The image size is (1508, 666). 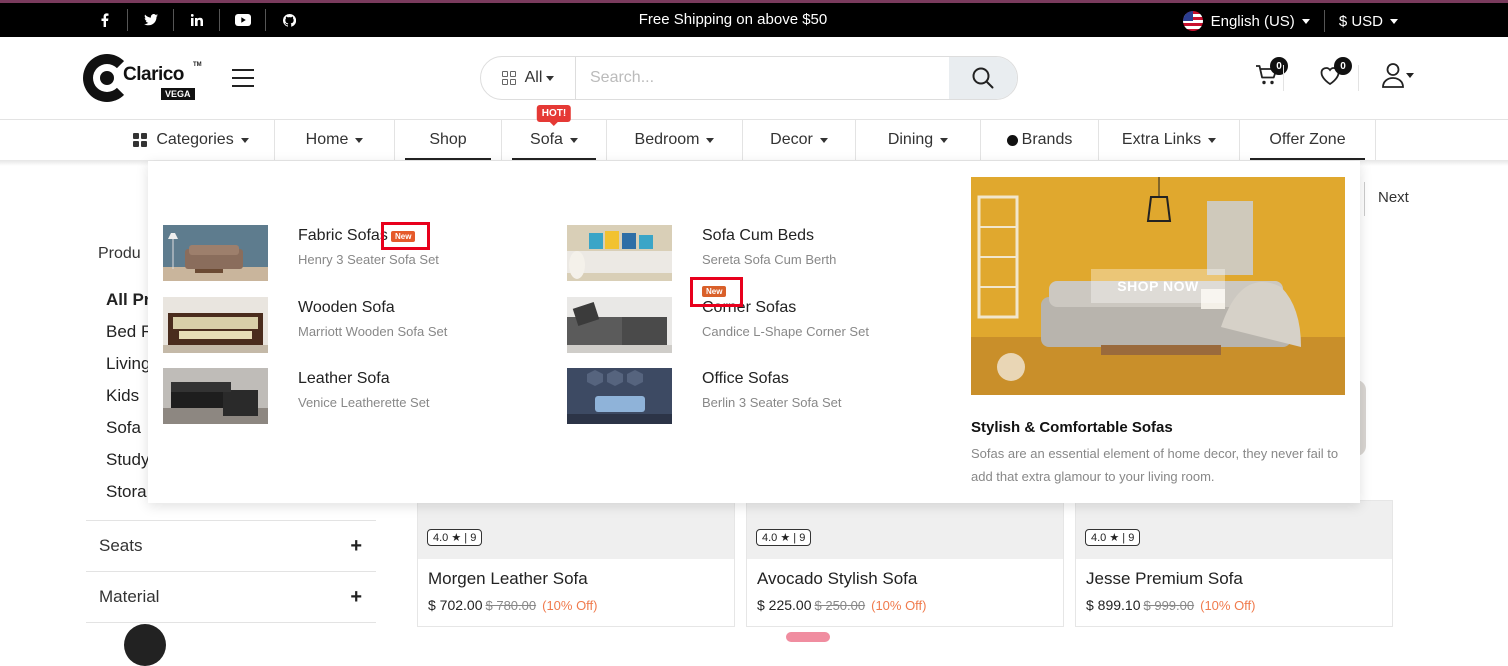 I want to click on nav-dining-label: Dining, so click(x=910, y=139).